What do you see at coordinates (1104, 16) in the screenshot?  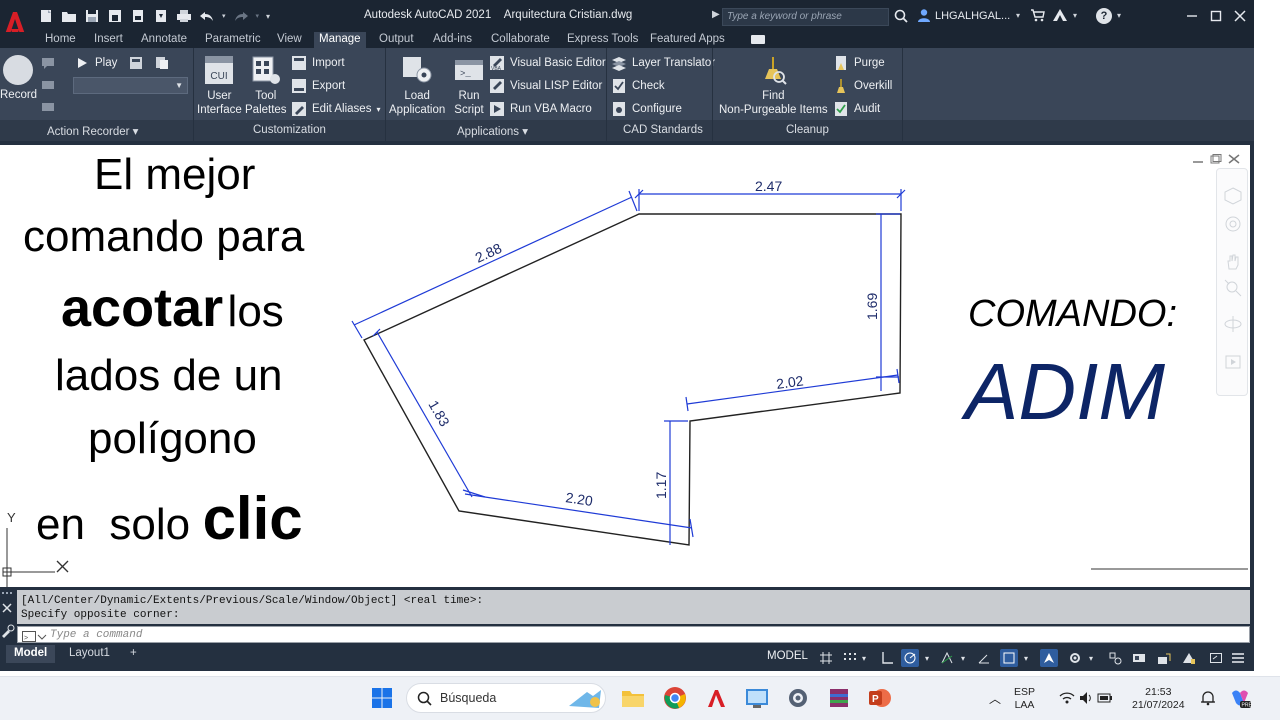 I see `help-icon: ?` at bounding box center [1104, 16].